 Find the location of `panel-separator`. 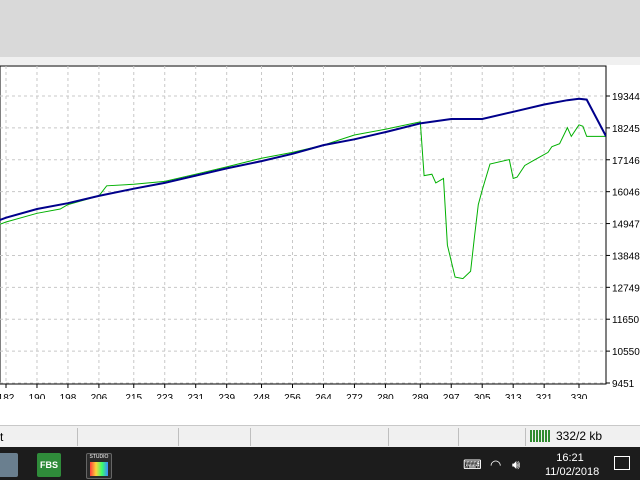

panel-separator is located at coordinates (320, 61).